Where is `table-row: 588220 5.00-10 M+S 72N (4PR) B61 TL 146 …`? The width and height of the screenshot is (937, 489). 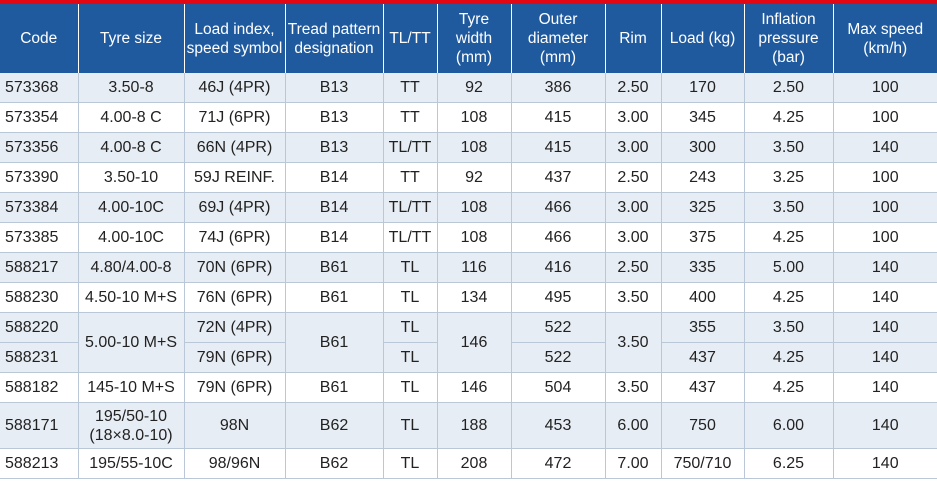 table-row: 588220 5.00-10 M+S 72N (4PR) B61 TL 146 … is located at coordinates (468, 342).